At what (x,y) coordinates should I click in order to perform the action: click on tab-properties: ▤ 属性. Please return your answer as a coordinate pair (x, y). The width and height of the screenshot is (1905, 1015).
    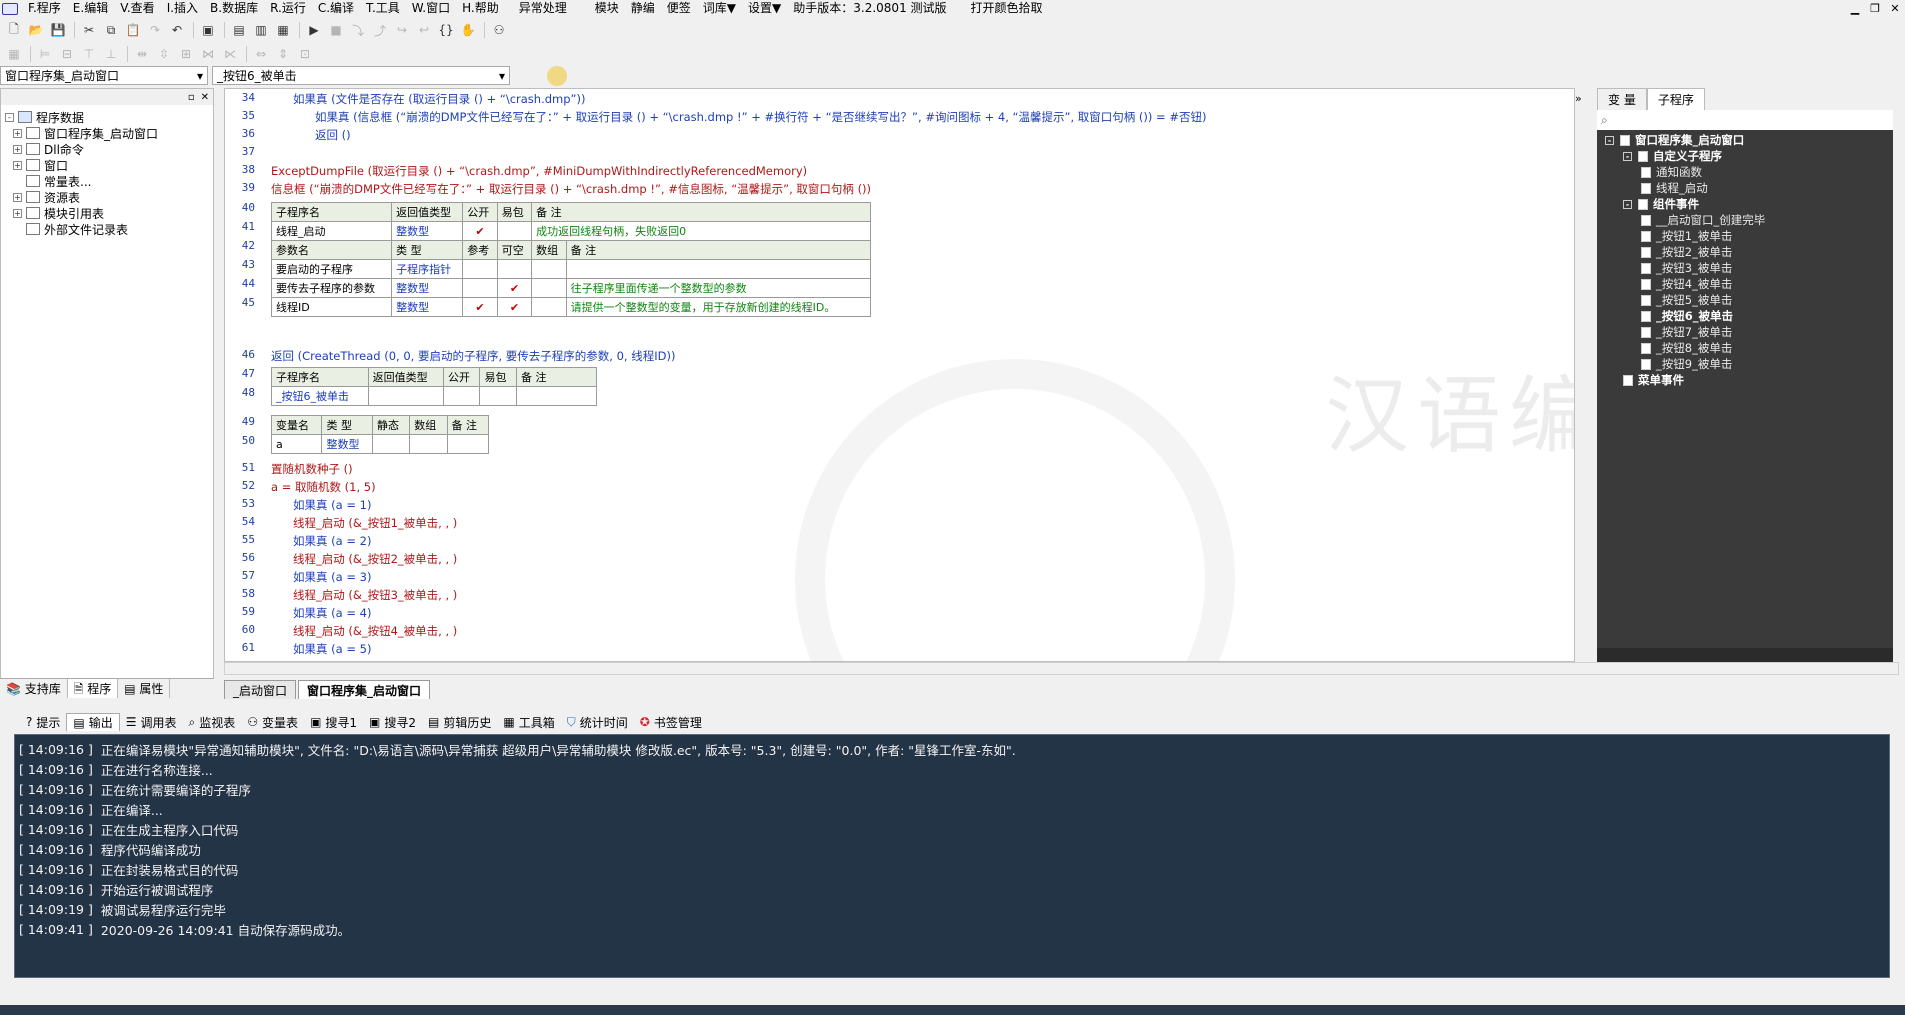
    Looking at the image, I should click on (144, 688).